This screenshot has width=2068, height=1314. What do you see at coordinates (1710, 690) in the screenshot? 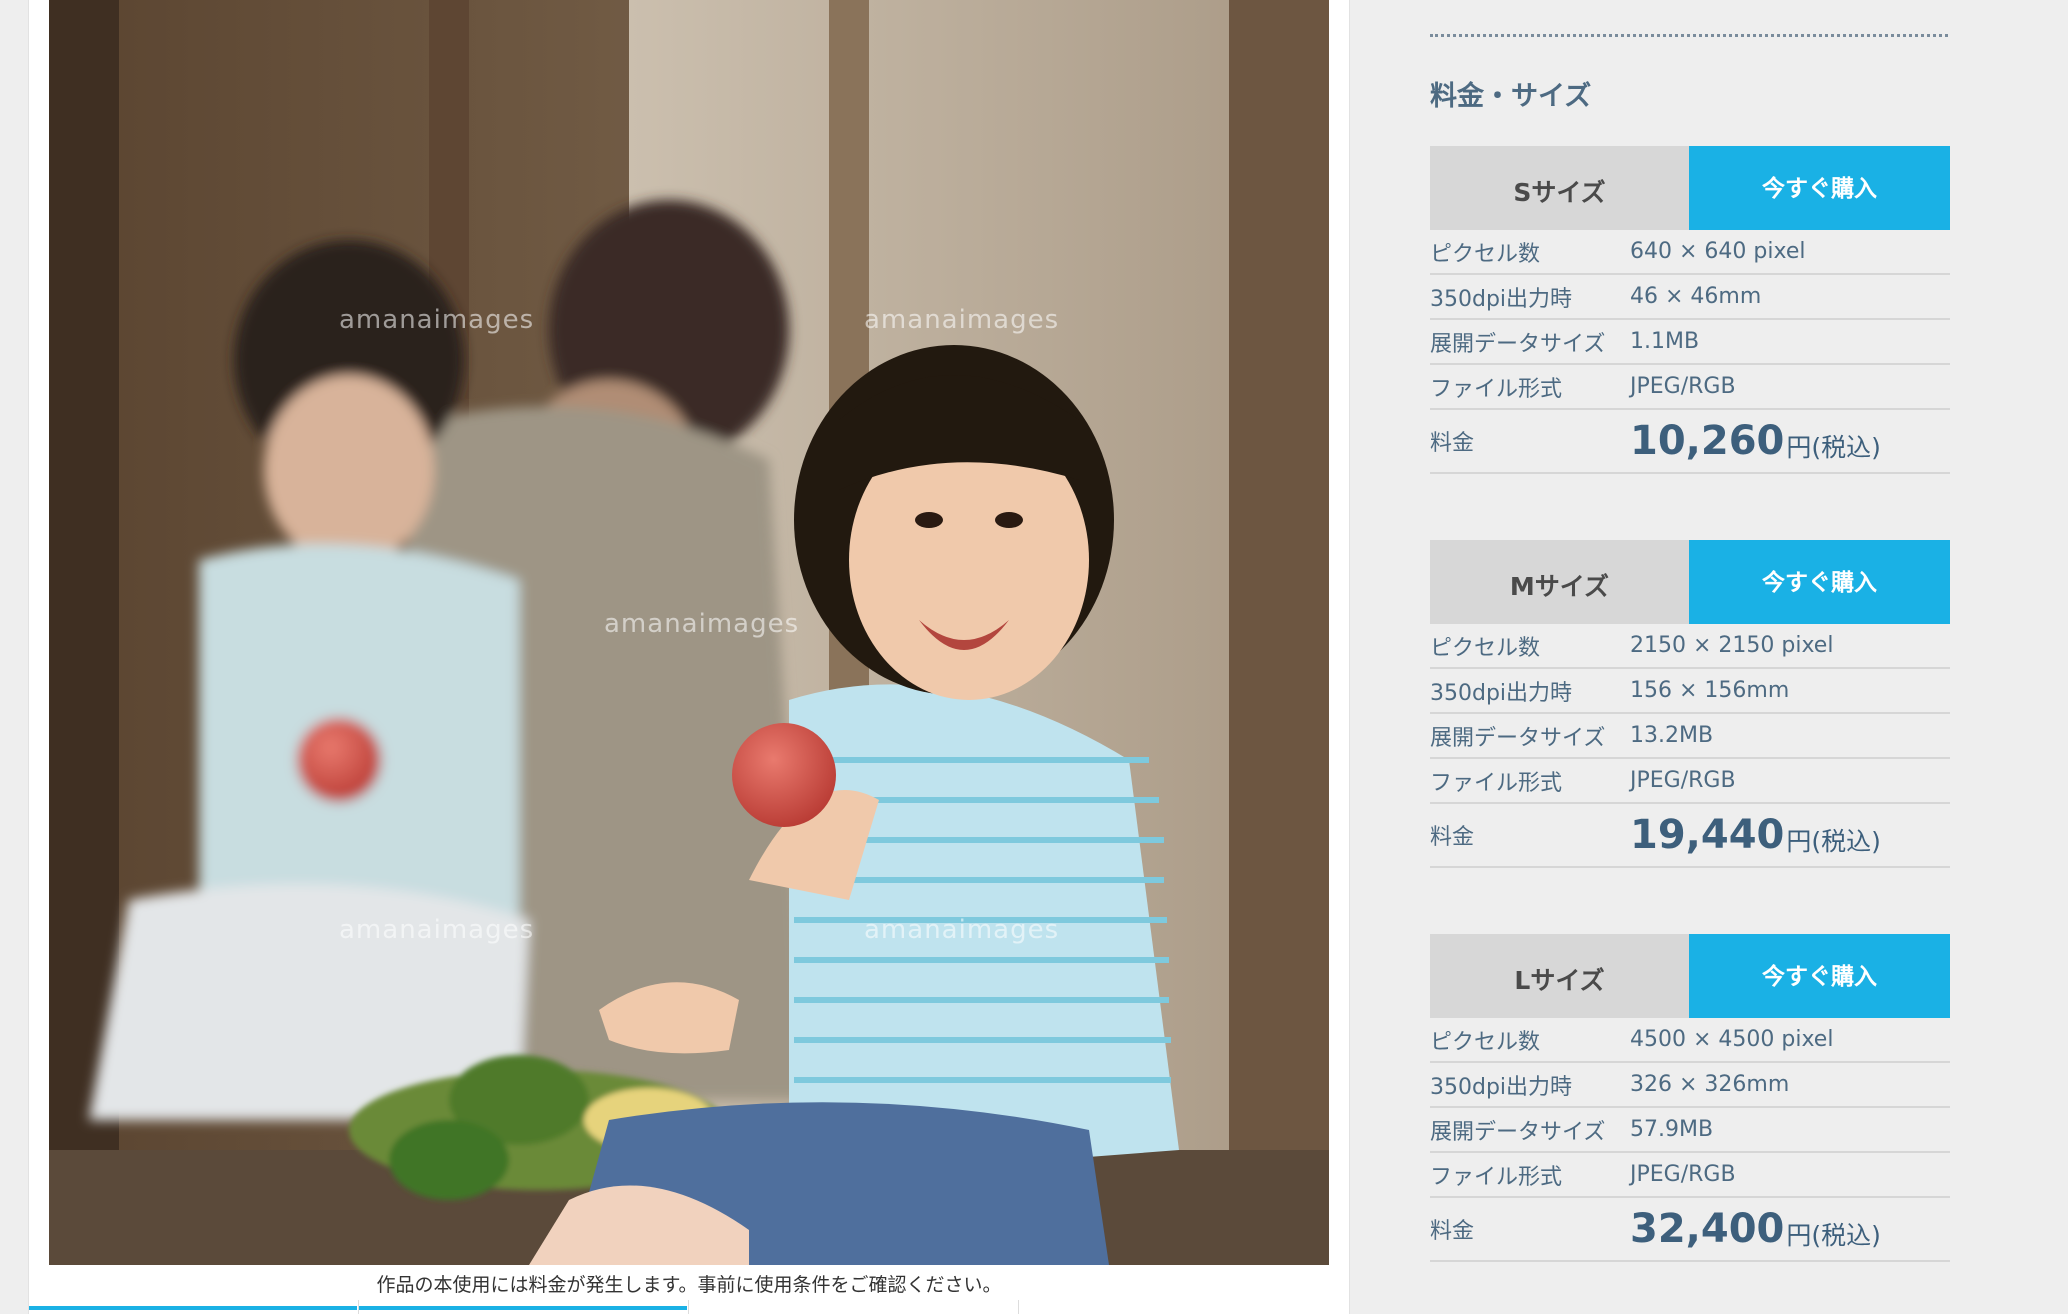
I see `spec-value: 156 × 156mm` at bounding box center [1710, 690].